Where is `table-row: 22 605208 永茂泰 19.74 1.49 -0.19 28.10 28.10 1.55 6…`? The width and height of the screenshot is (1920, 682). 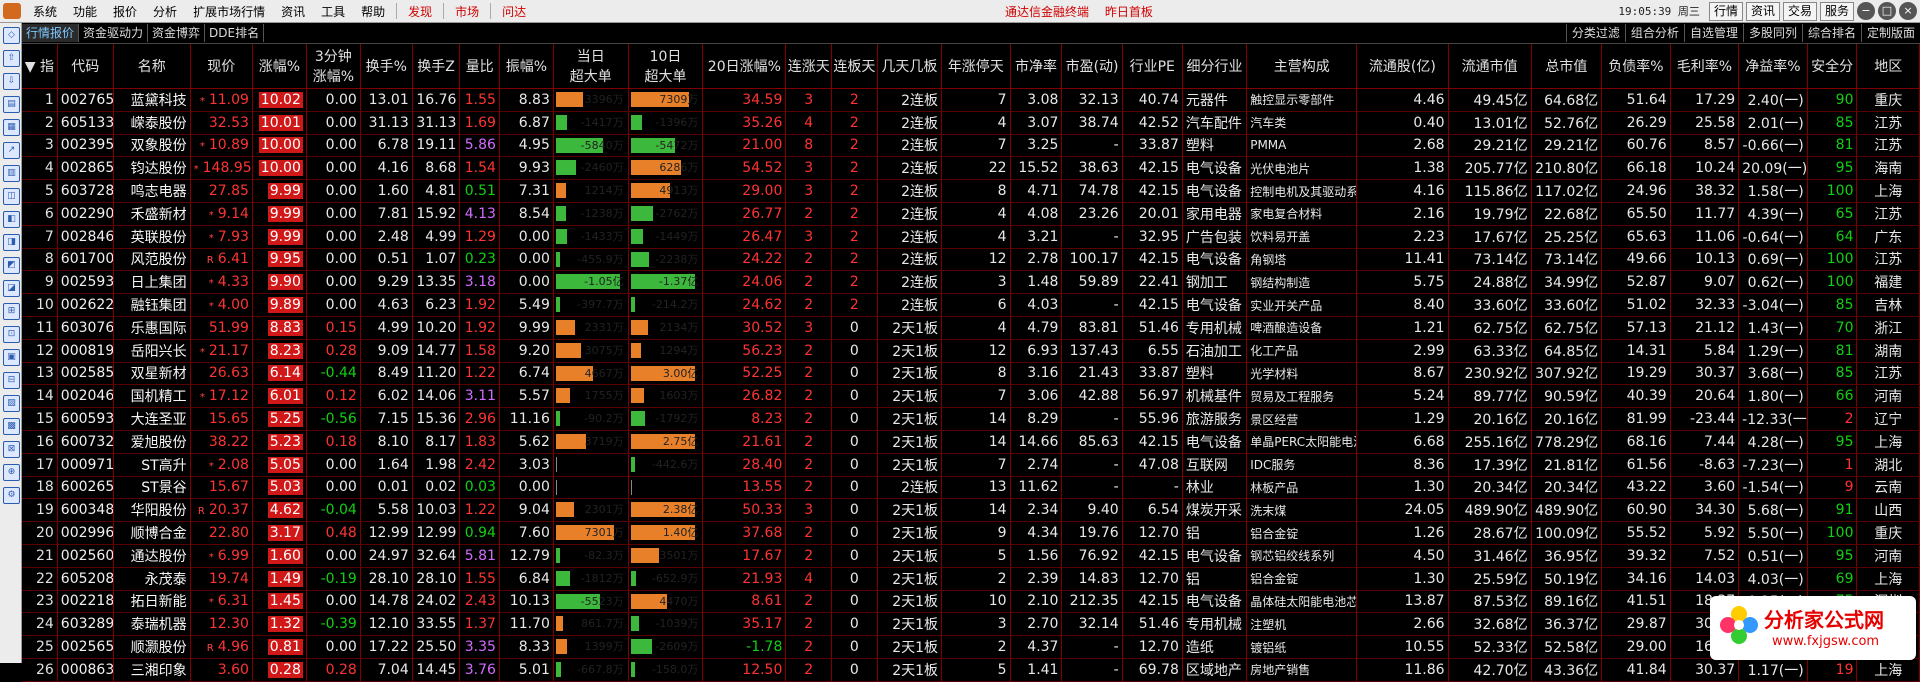
table-row: 22 605208 永茂泰 19.74 1.49 -0.19 28.10 28.10 1.55 6… is located at coordinates (971, 579).